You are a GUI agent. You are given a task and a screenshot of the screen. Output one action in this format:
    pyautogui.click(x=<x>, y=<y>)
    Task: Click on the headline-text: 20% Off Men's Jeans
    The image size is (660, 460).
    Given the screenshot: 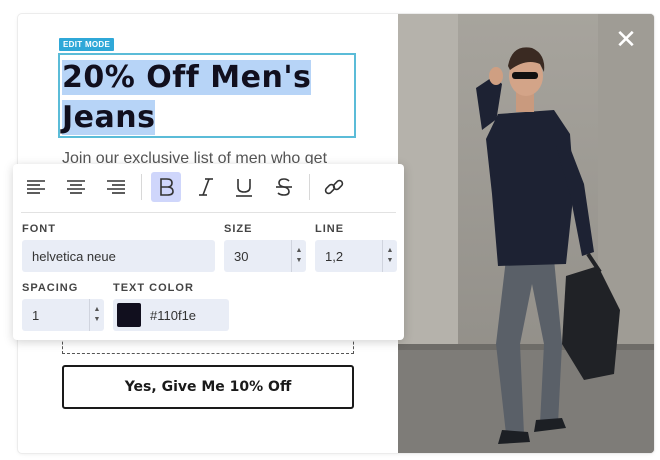 What is the action you would take?
    pyautogui.click(x=206, y=98)
    